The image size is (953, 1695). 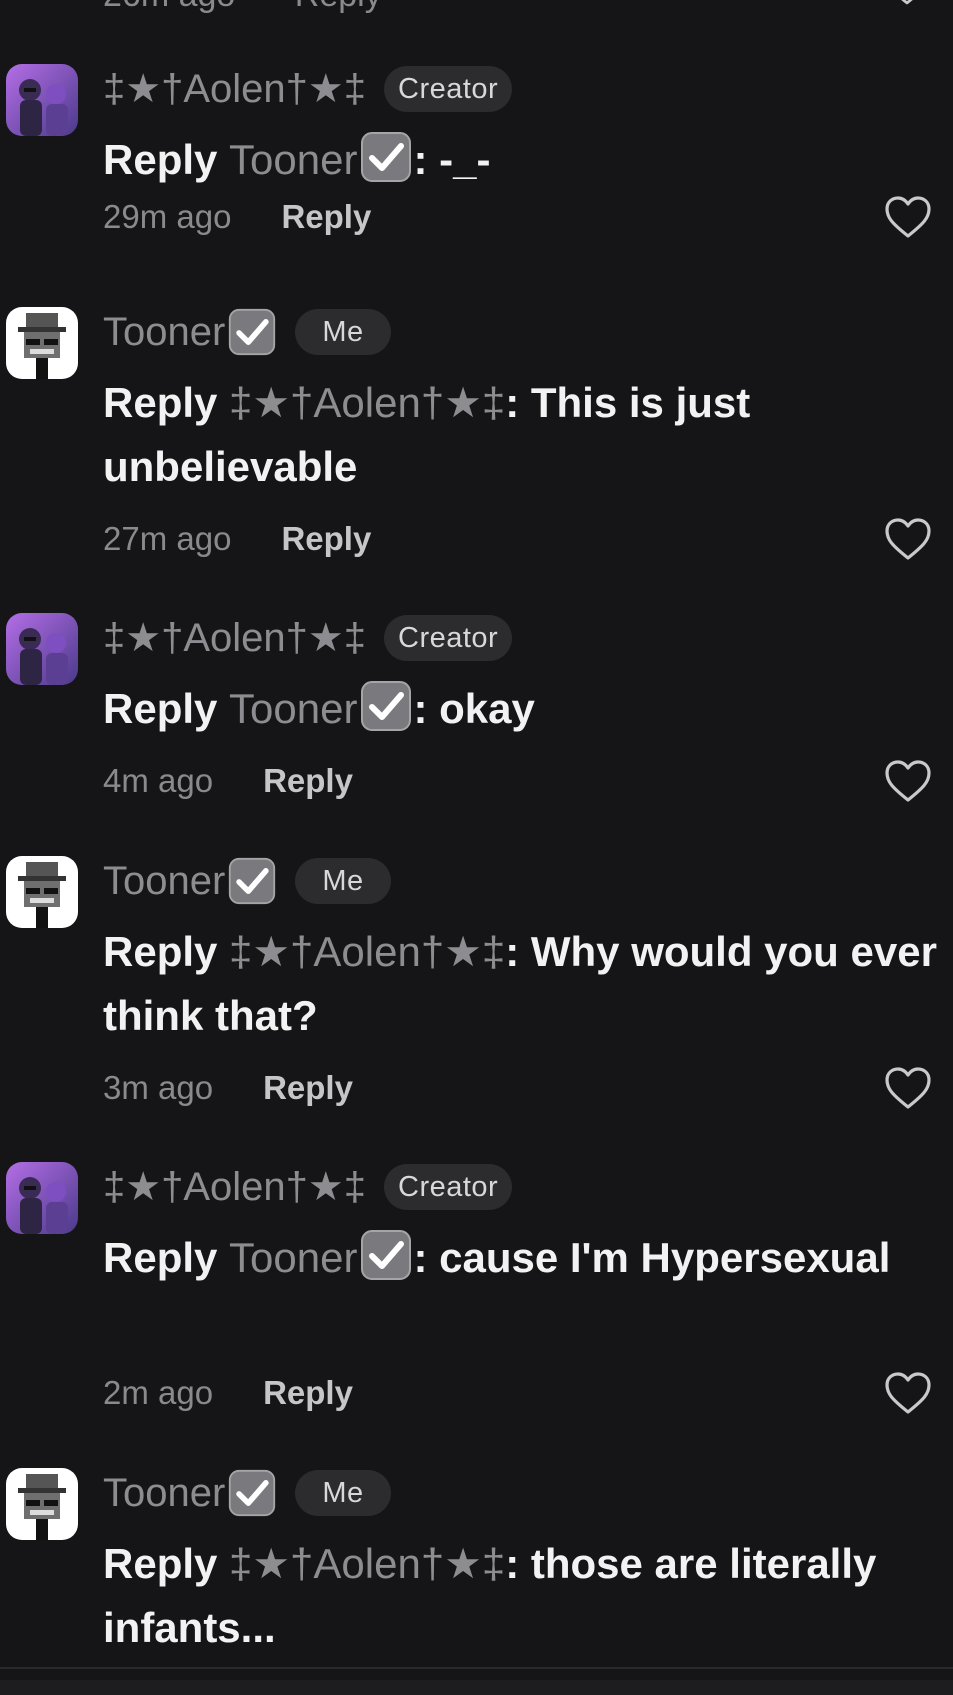 What do you see at coordinates (523, 160) in the screenshot?
I see `comment-body: Reply Tooner : -_-` at bounding box center [523, 160].